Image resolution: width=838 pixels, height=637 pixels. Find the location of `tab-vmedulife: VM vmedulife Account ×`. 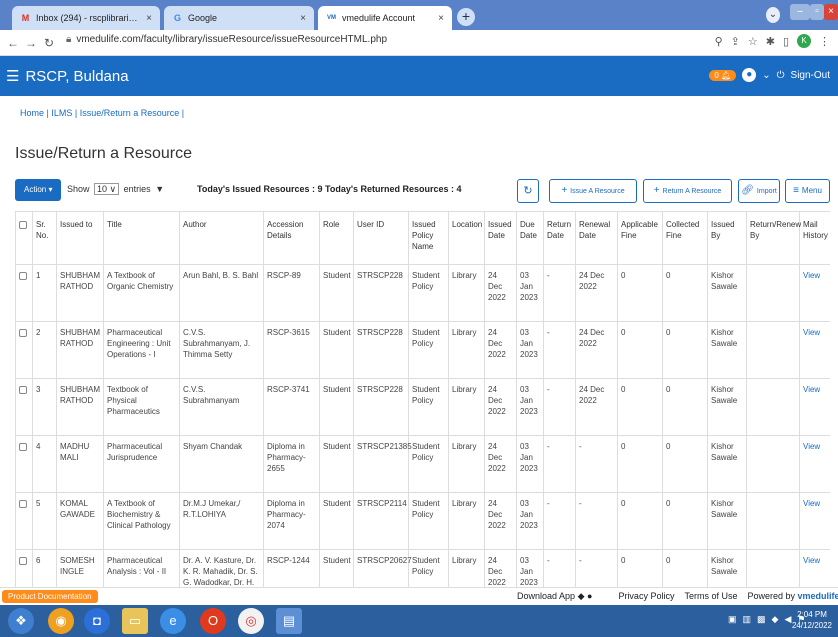

tab-vmedulife: VM vmedulife Account × is located at coordinates (385, 18).